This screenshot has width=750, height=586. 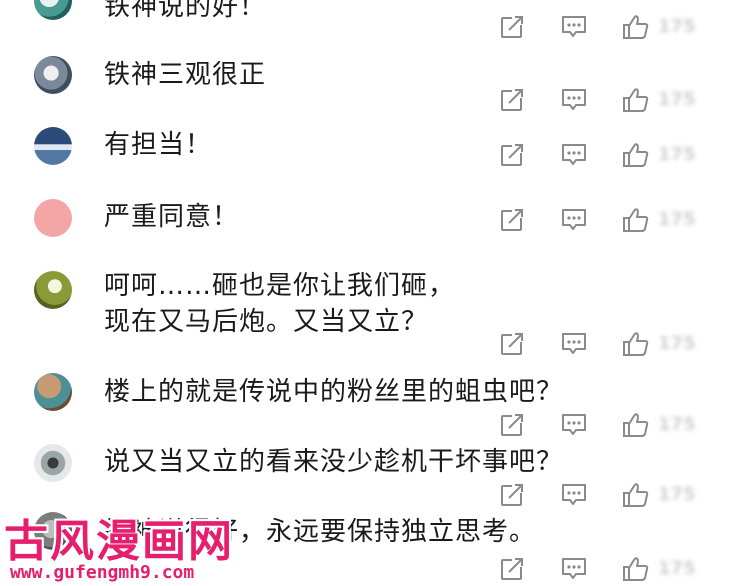 I want to click on comment-text: 严重同意！, so click(x=172, y=217).